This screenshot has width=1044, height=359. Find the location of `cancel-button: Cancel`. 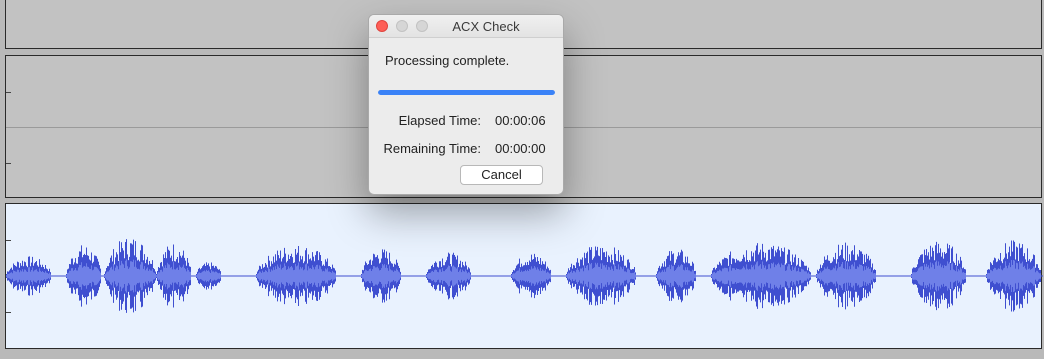

cancel-button: Cancel is located at coordinates (501, 175).